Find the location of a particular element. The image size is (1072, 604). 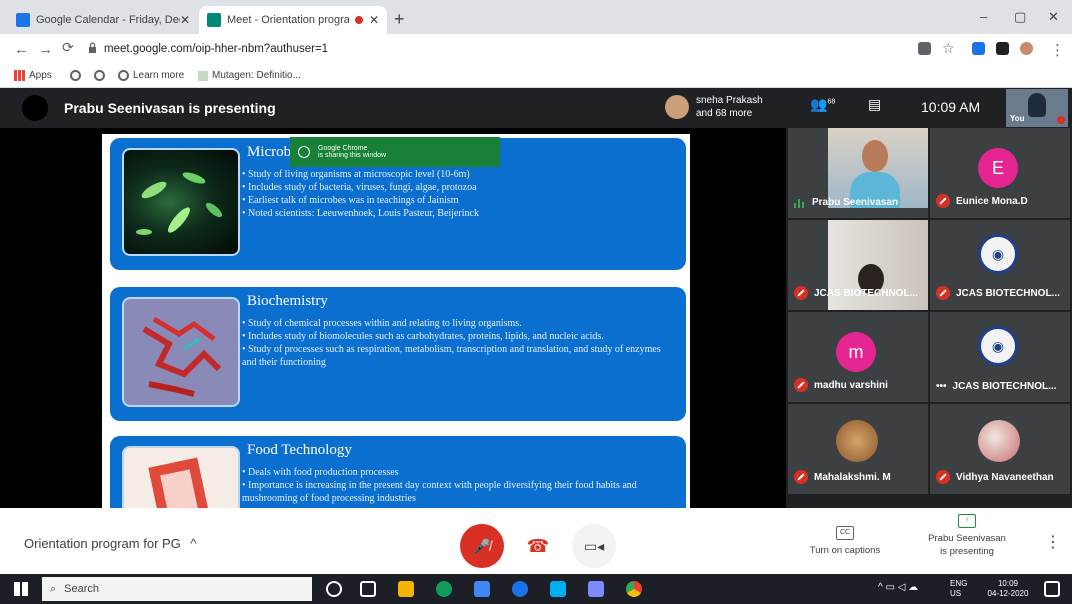

leave-call-button: ☎ is located at coordinates (538, 546).